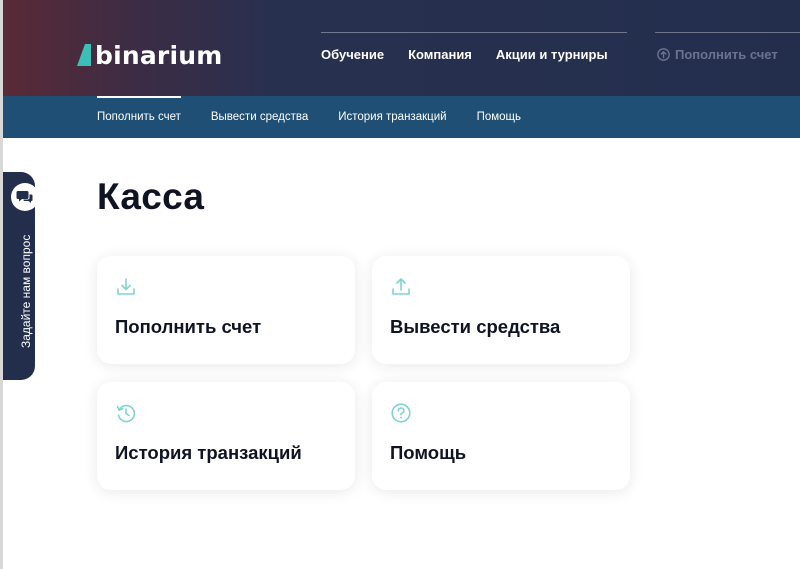 Image resolution: width=800 pixels, height=569 pixels. I want to click on logo-mark-icon, so click(84, 55).